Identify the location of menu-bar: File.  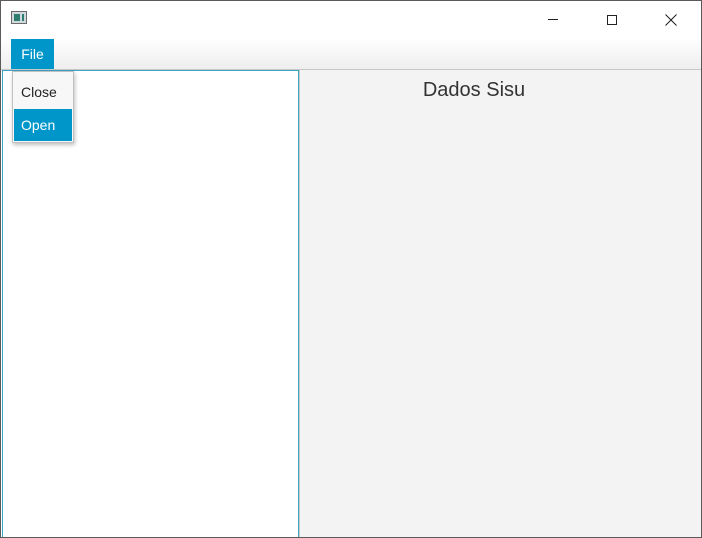
(351, 54).